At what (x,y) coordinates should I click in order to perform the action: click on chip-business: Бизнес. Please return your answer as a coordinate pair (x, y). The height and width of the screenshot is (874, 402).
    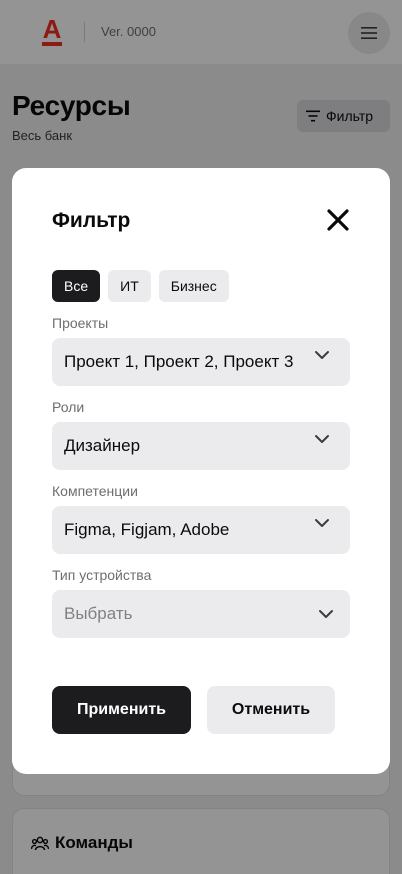
    Looking at the image, I should click on (193, 286).